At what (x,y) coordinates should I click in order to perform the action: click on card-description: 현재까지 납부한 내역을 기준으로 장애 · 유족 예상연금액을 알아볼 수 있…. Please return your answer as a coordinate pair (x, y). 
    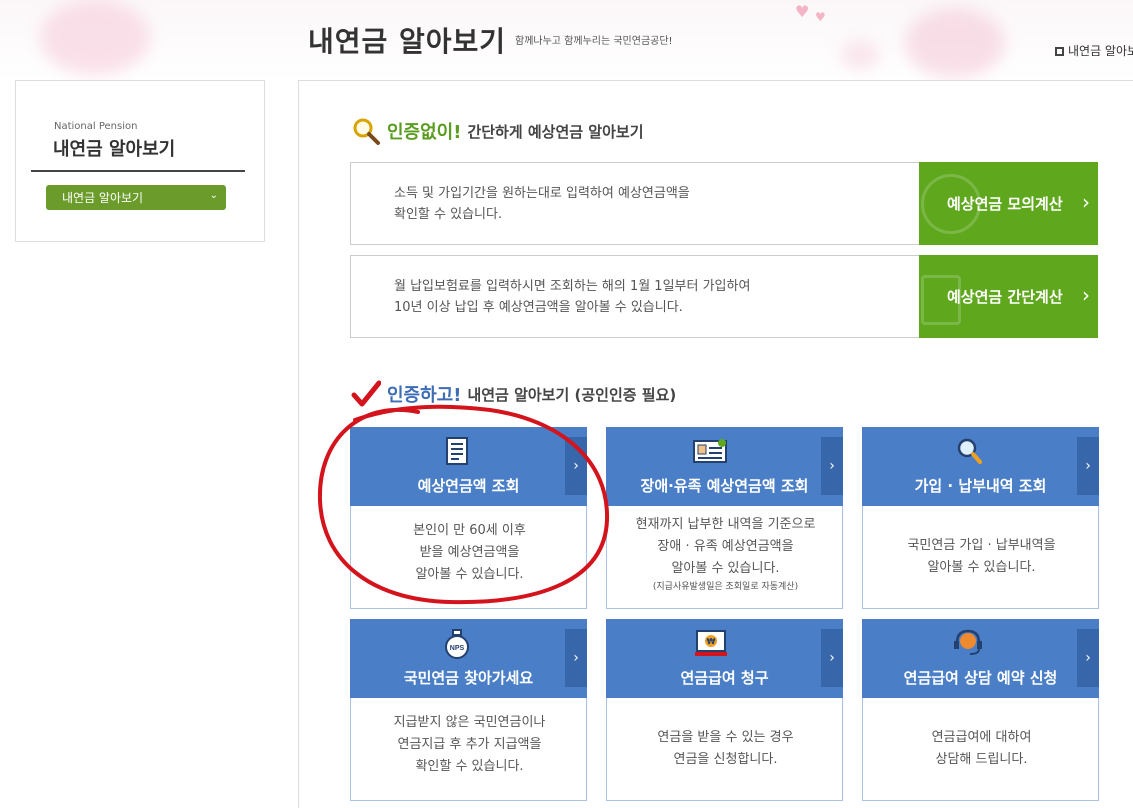
    Looking at the image, I should click on (725, 554).